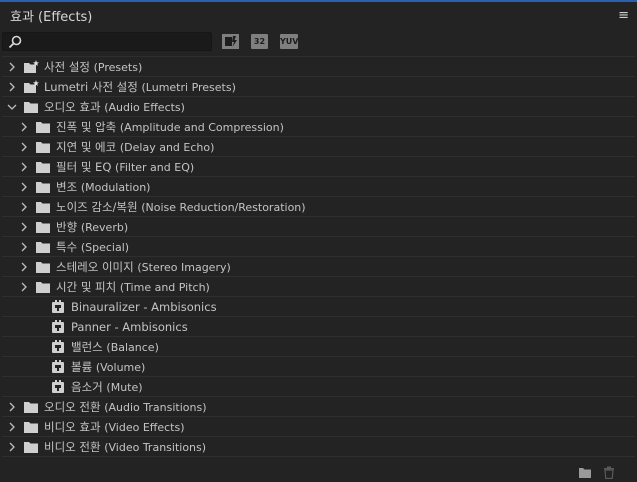 The width and height of the screenshot is (637, 482). Describe the element at coordinates (318, 167) in the screenshot. I see `tree-folder-row: 필터 및 EQ (Filter and EQ)` at that location.